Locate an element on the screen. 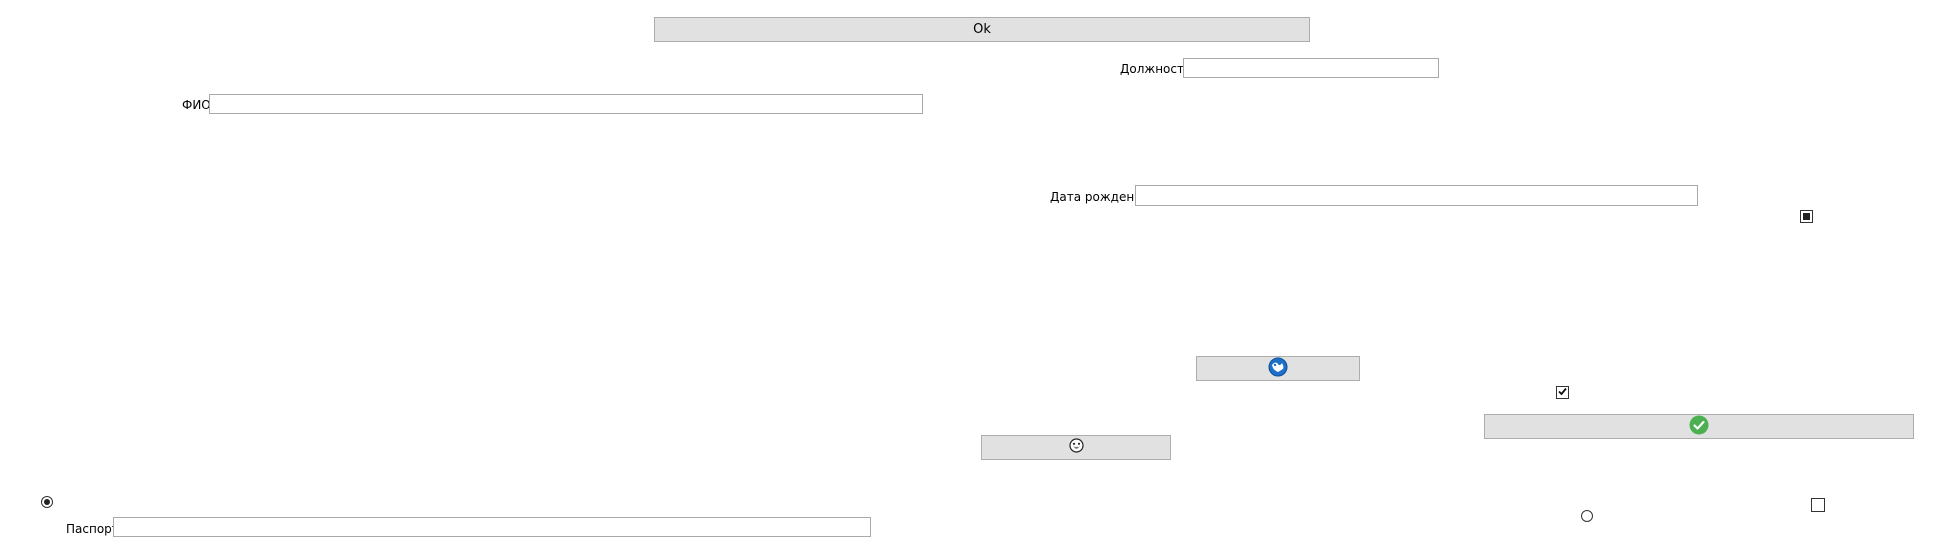  position-field is located at coordinates (1311, 68).